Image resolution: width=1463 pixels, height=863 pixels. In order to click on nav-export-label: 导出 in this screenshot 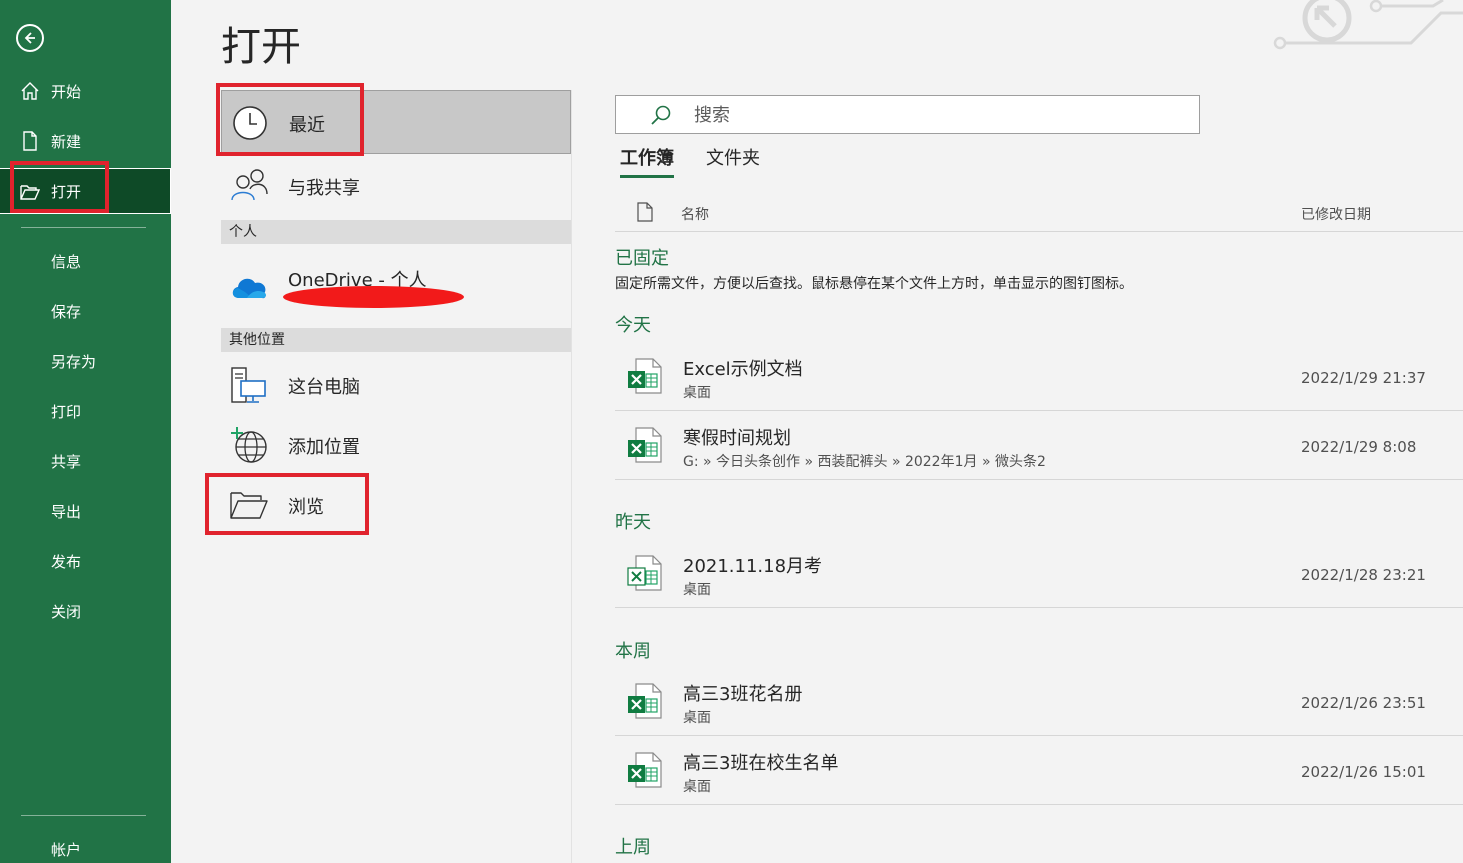, I will do `click(66, 511)`.